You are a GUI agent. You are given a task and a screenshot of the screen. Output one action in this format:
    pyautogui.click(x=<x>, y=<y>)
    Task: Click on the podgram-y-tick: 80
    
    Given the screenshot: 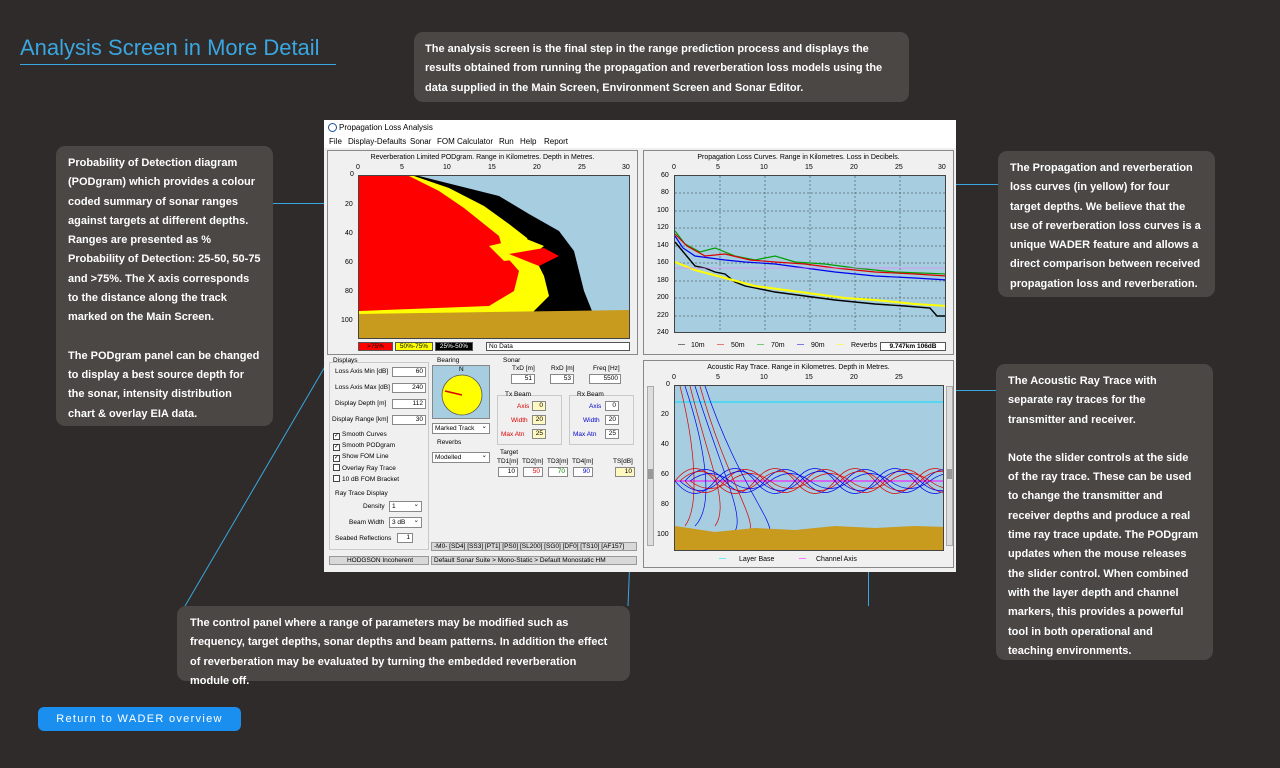 What is the action you would take?
    pyautogui.click(x=349, y=291)
    